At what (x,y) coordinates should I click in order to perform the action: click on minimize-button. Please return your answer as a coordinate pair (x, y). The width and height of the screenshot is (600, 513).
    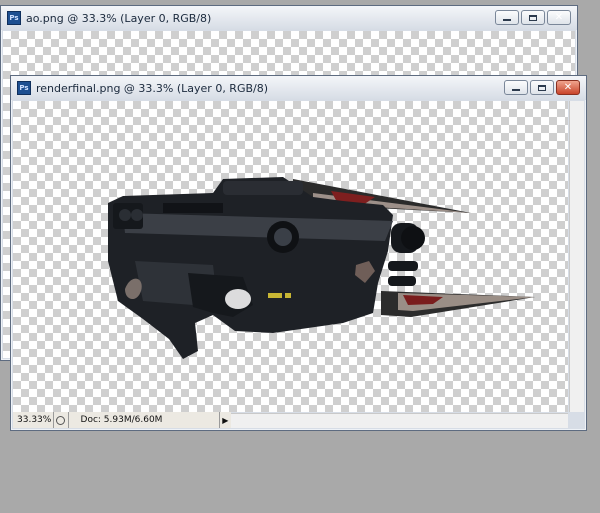
    Looking at the image, I should click on (516, 87).